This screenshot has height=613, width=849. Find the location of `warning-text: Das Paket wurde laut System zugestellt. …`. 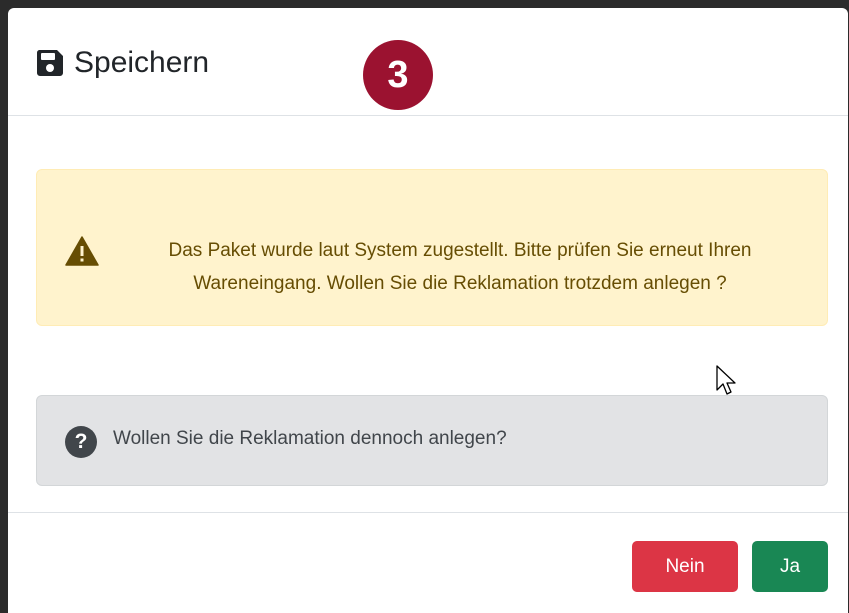

warning-text: Das Paket wurde laut System zugestellt. … is located at coordinates (460, 267).